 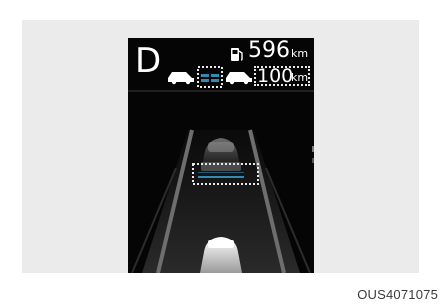 I want to click on set-speed-box: 100 km/h, so click(x=282, y=76).